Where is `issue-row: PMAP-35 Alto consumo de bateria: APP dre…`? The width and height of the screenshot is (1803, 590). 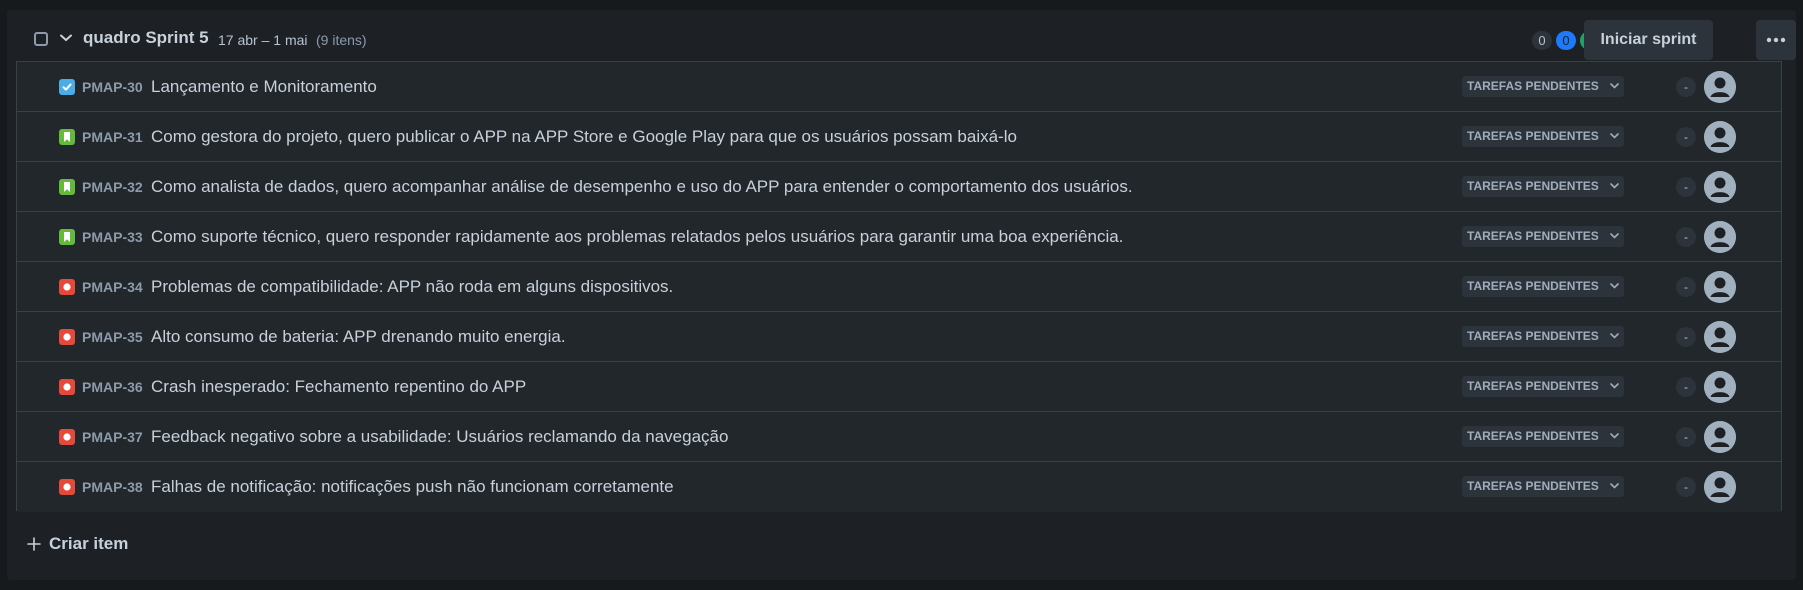
issue-row: PMAP-35 Alto consumo de bateria: APP dre… is located at coordinates (899, 337).